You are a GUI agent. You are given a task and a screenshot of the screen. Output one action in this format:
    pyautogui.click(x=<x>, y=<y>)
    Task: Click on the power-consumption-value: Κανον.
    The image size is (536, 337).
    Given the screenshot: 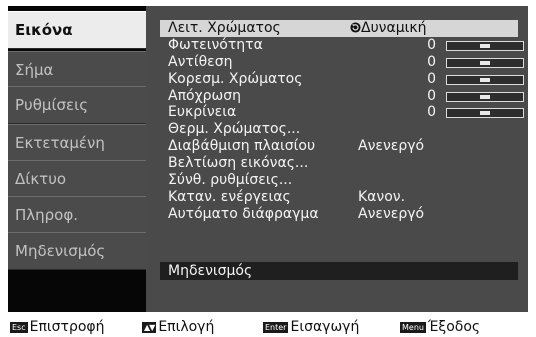 What is the action you would take?
    pyautogui.click(x=382, y=196)
    